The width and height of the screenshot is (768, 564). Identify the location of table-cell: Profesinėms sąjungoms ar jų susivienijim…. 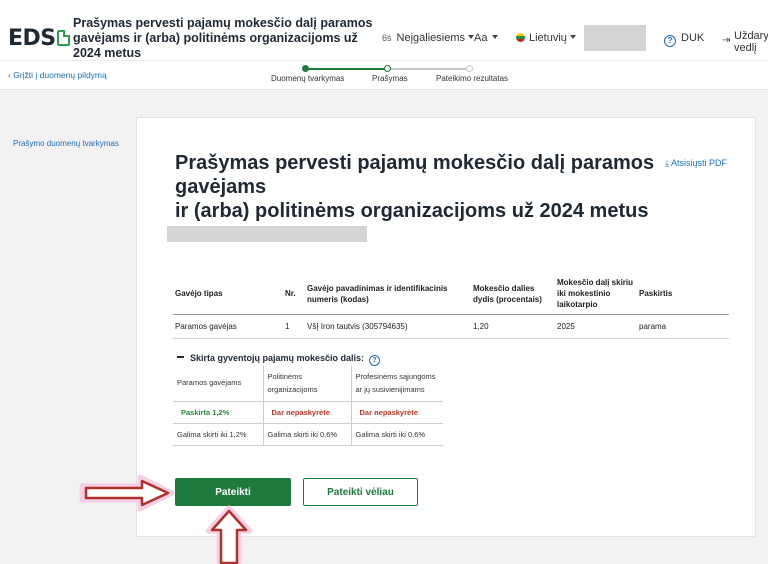
(396, 383).